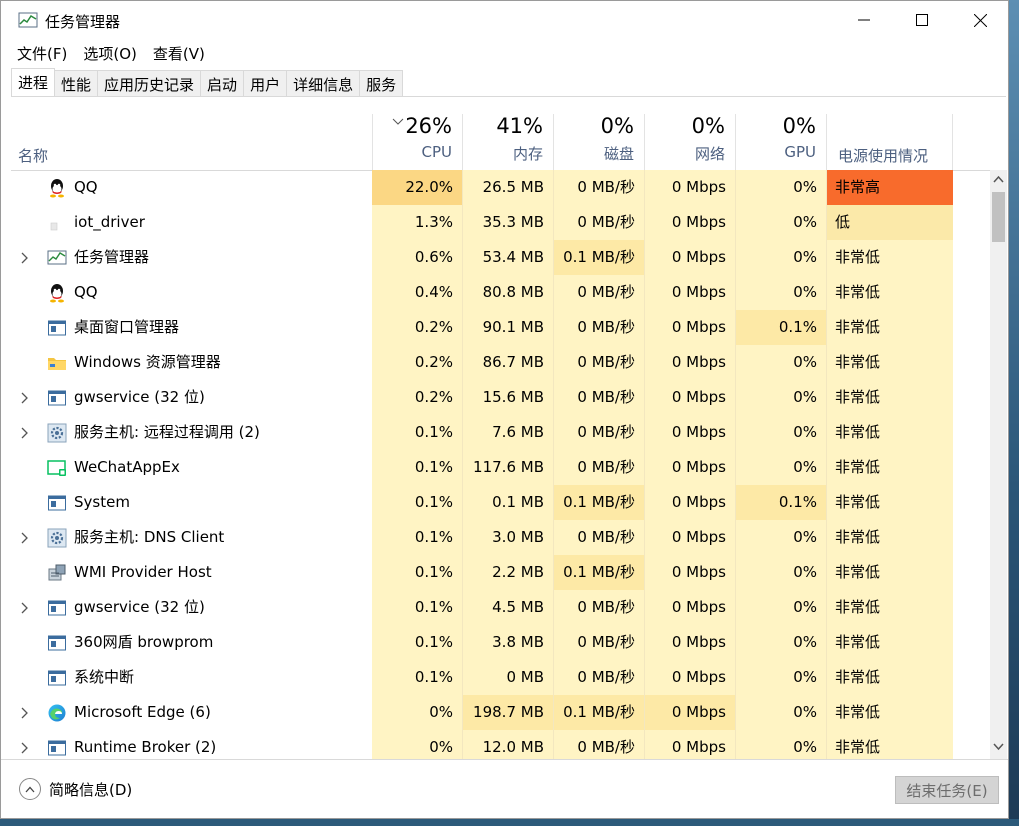 The width and height of the screenshot is (1019, 826). Describe the element at coordinates (504, 20) in the screenshot. I see `title-bar: 任务管理器` at that location.